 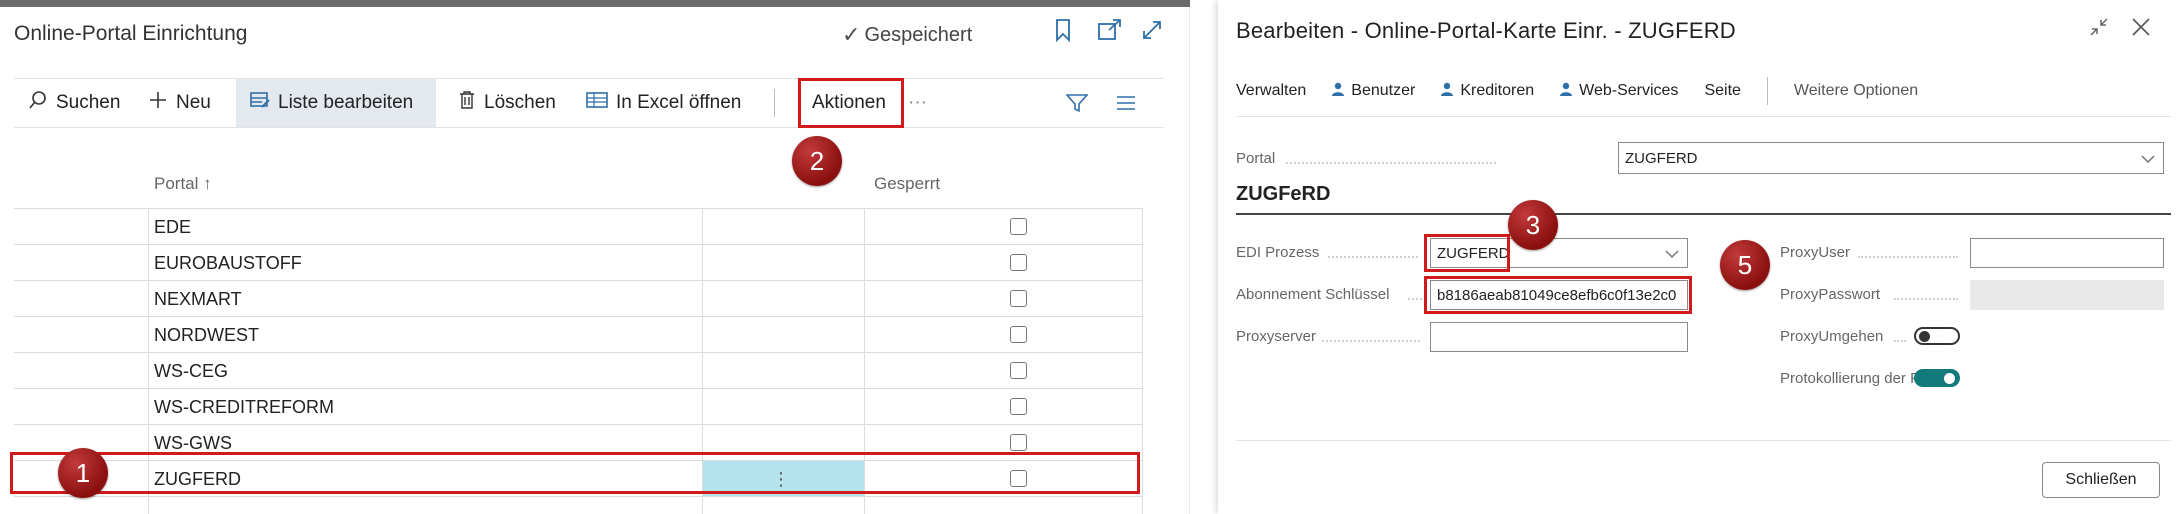 I want to click on page-title: Online-Portal Einrichtung, so click(x=131, y=33).